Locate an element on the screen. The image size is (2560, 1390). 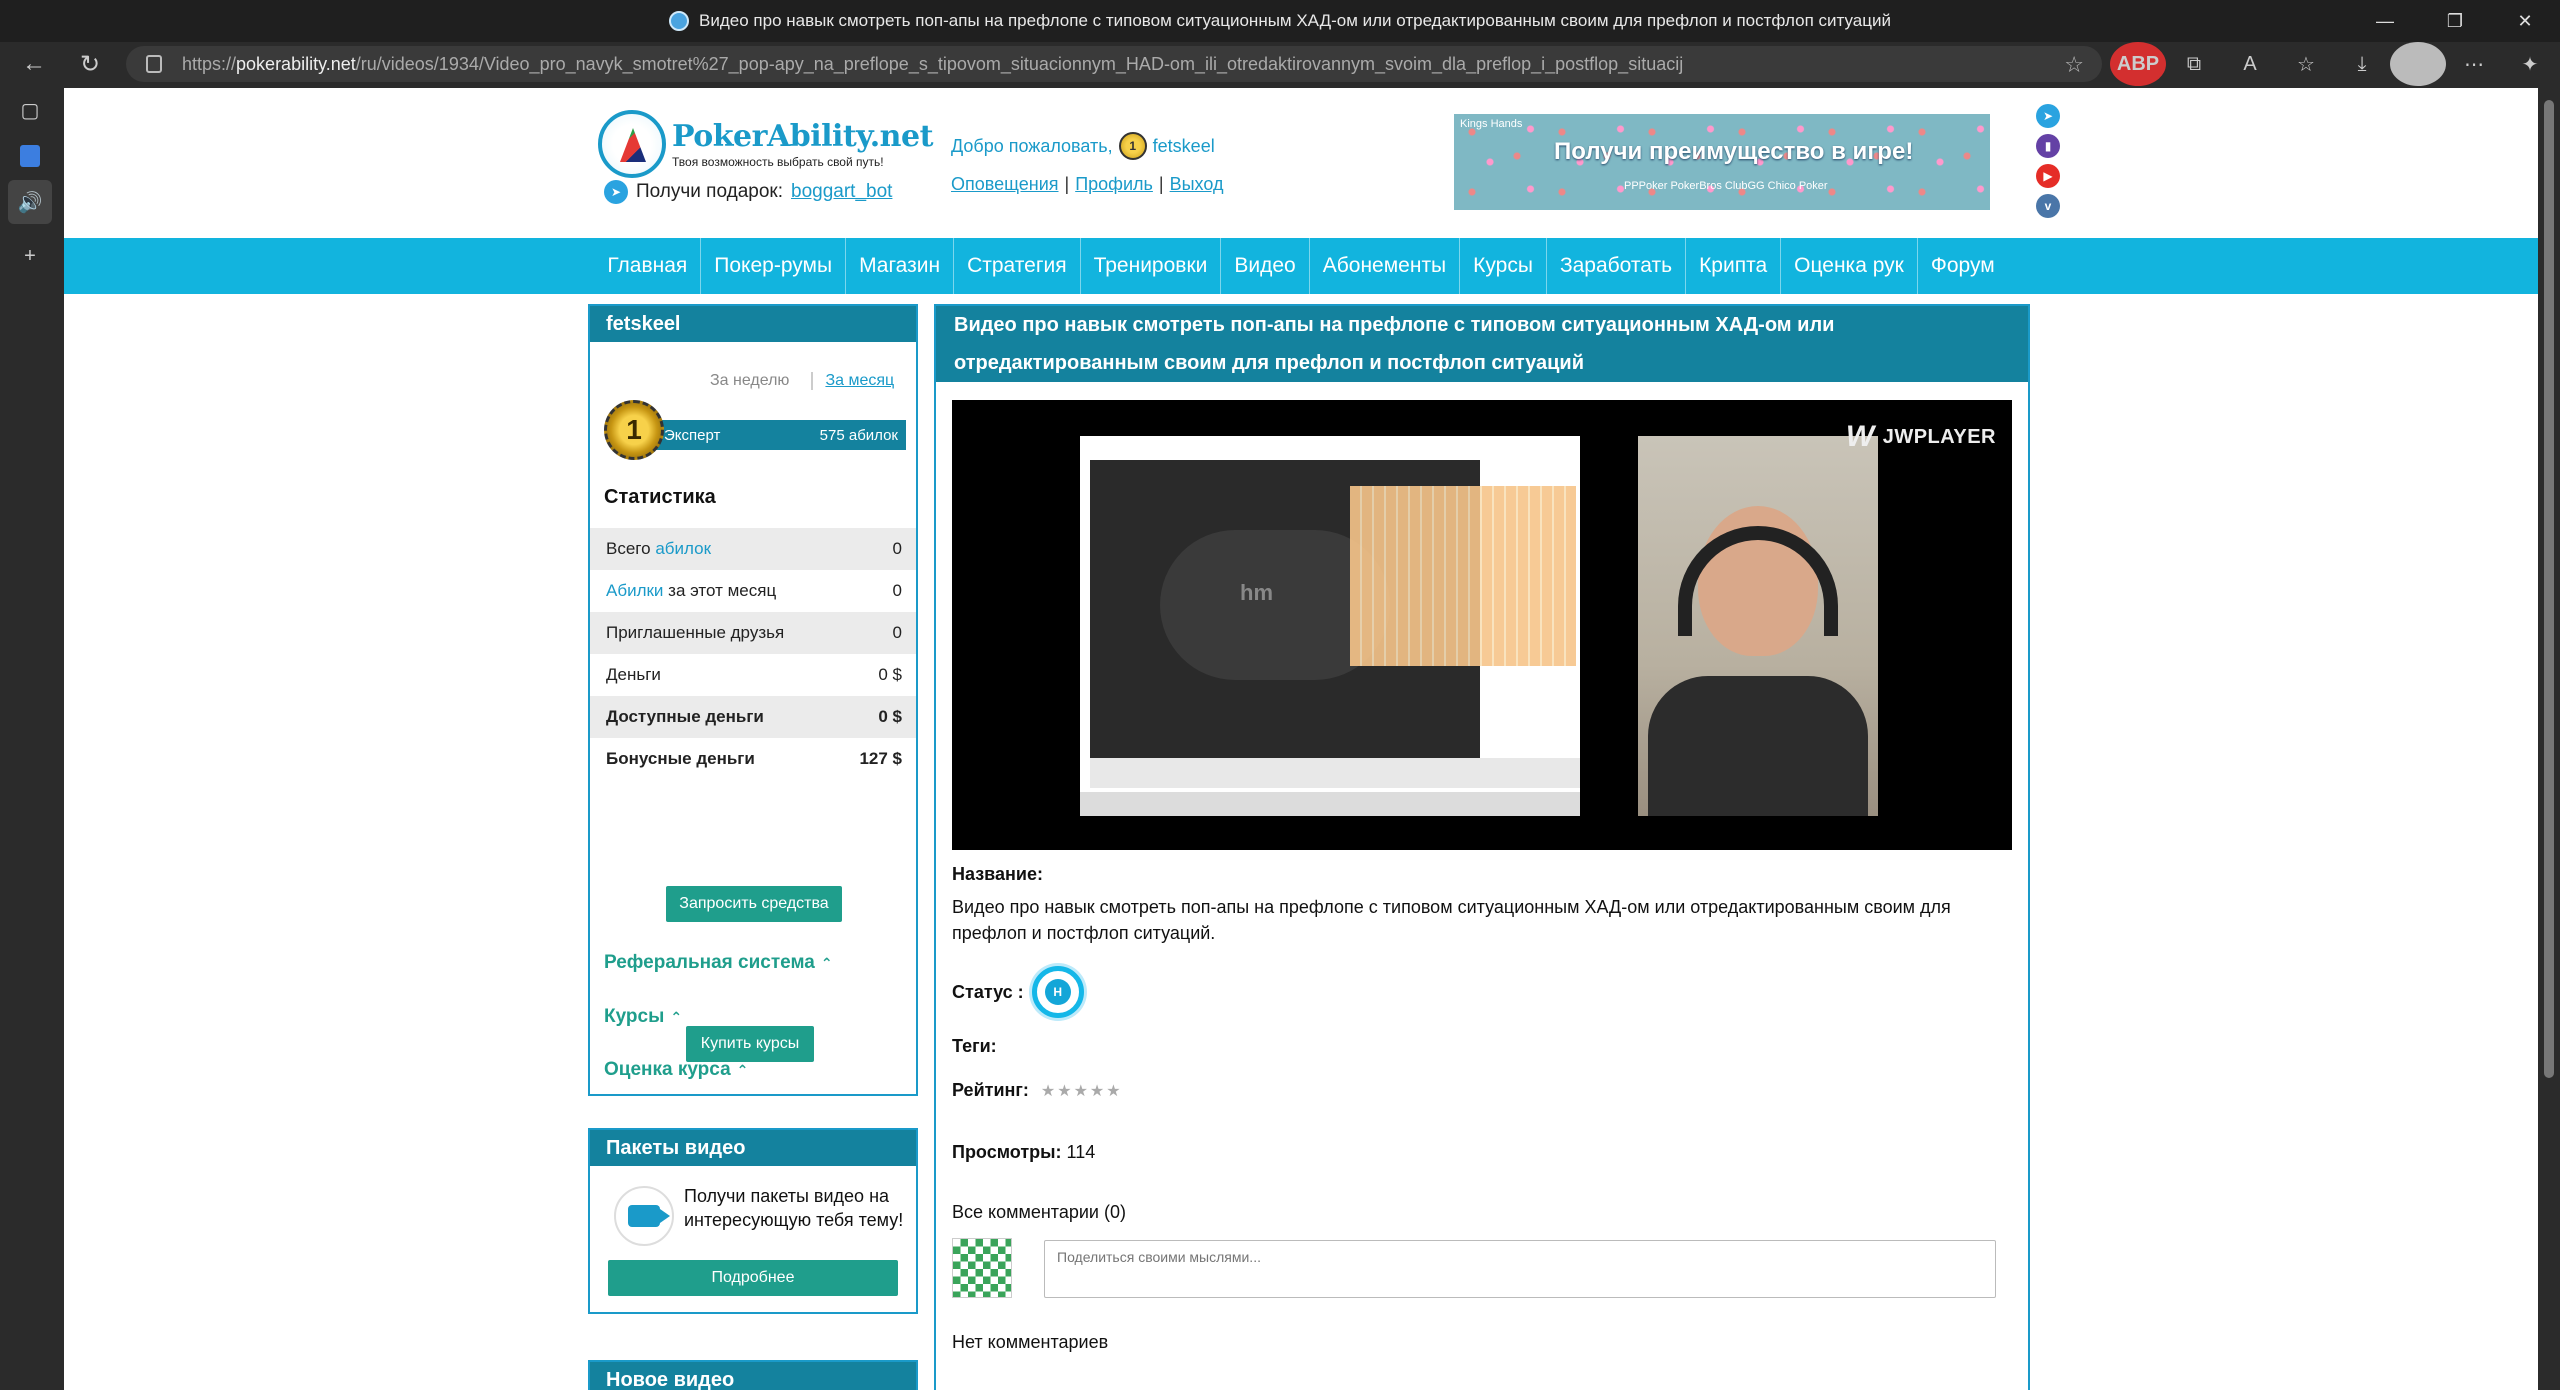
rating-label: Рейтинг: is located at coordinates (990, 1090).